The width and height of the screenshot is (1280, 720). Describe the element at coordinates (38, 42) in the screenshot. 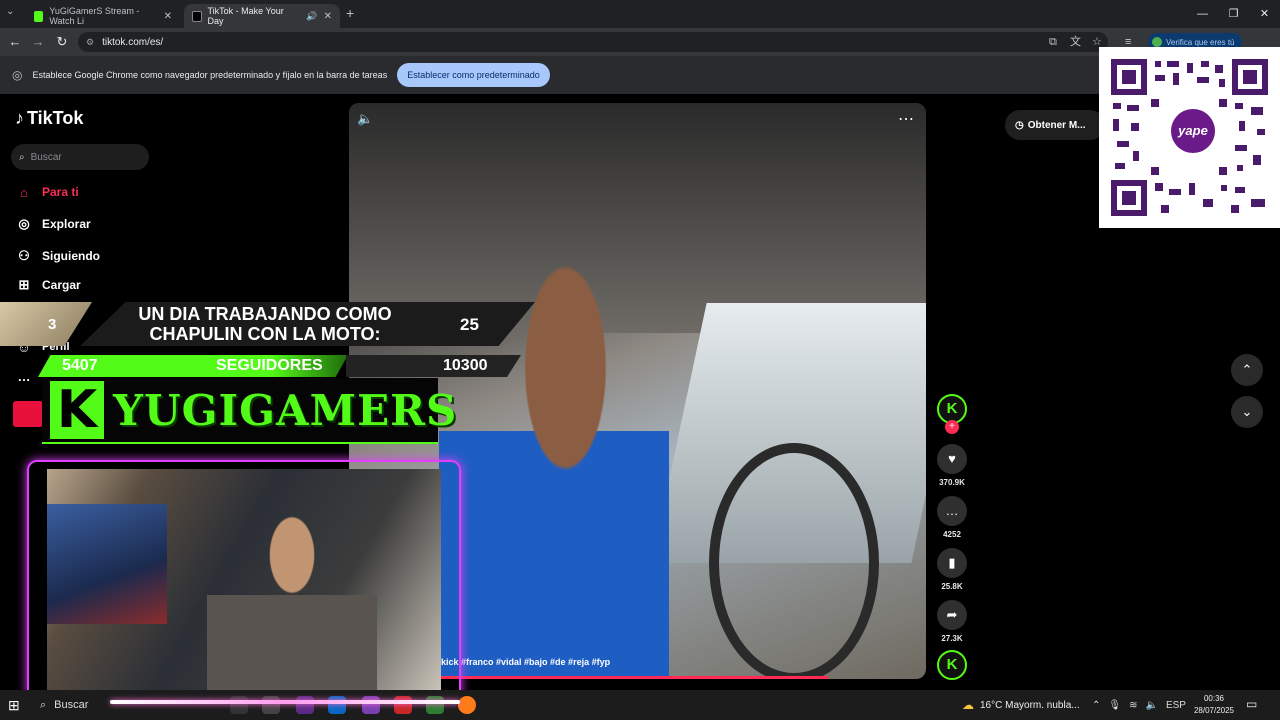

I see `forward-icon: →` at that location.